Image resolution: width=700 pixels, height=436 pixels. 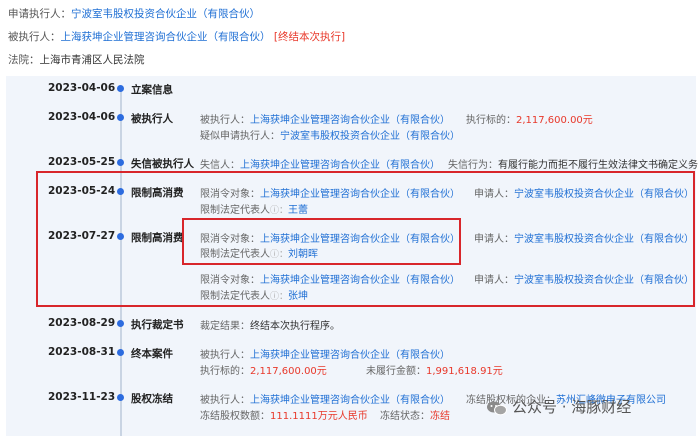 I want to click on event-category: 股权冻结, so click(x=152, y=399).